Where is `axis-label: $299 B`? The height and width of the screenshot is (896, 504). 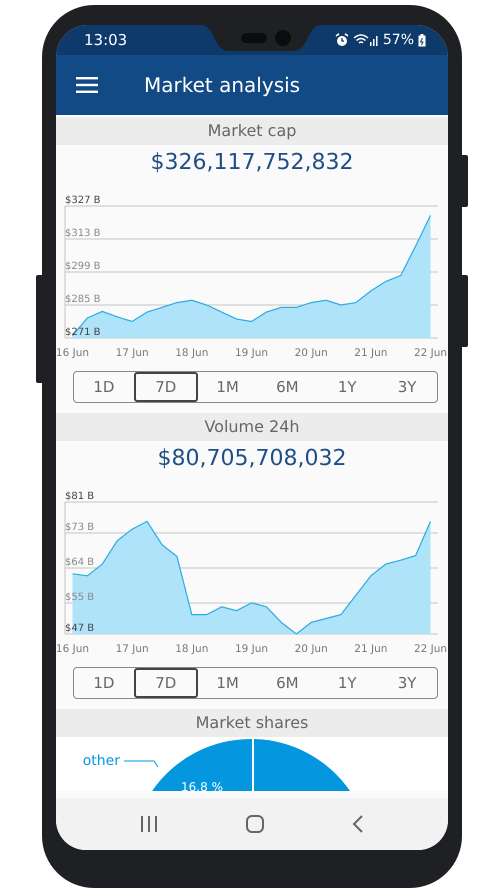 axis-label: $299 B is located at coordinates (82, 266).